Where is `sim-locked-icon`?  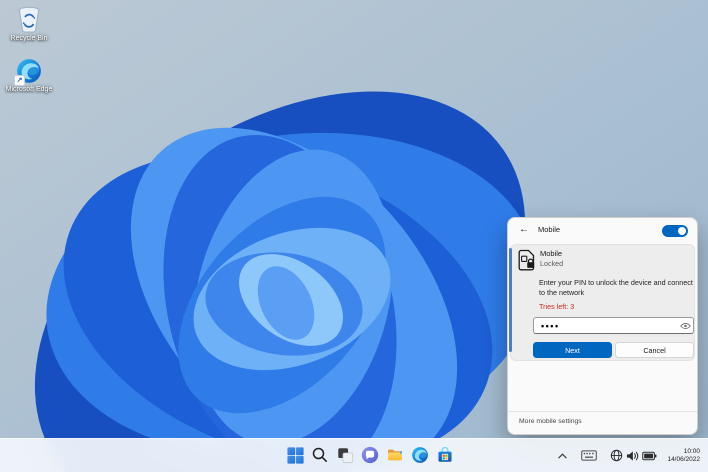
sim-locked-icon is located at coordinates (526, 260).